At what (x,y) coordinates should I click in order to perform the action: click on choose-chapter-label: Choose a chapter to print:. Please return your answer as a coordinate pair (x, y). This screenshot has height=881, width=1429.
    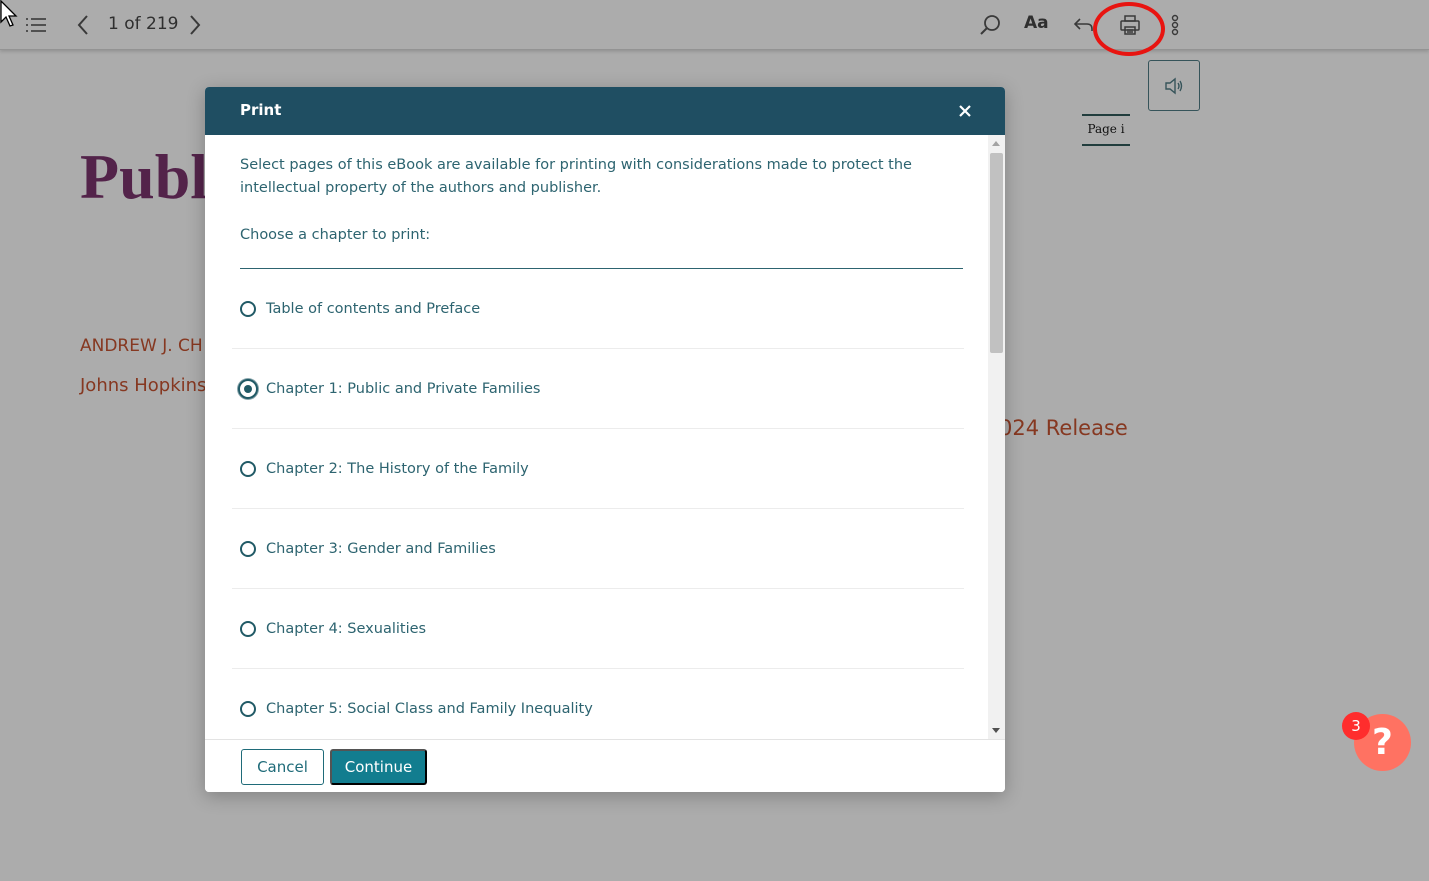
    Looking at the image, I should click on (335, 235).